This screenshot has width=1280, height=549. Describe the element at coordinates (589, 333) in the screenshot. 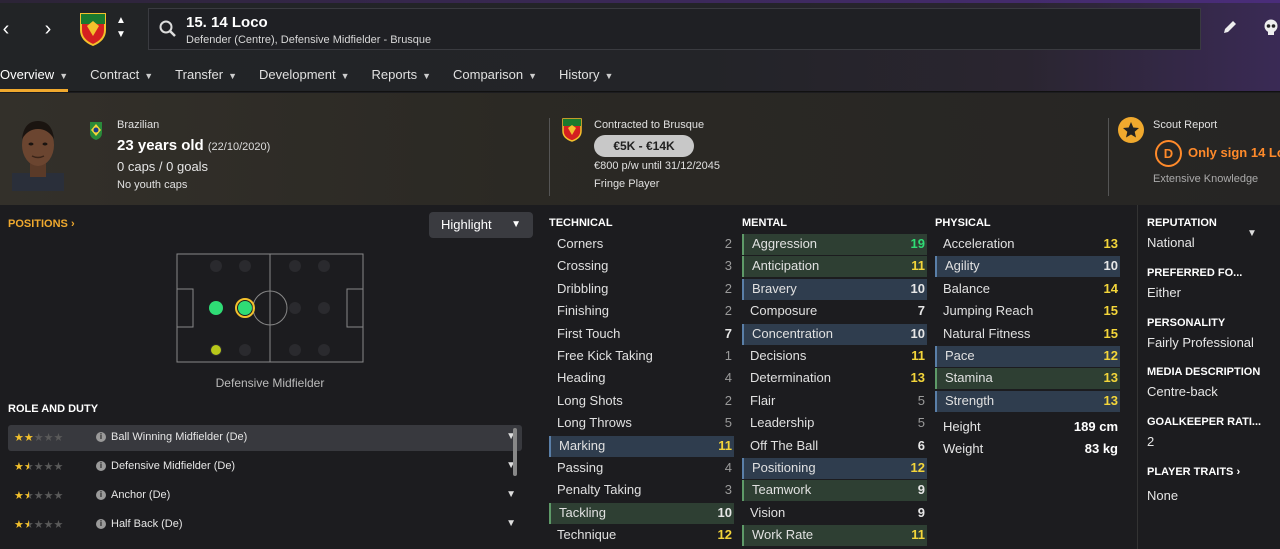

I see `attribute-name: First Touch` at that location.